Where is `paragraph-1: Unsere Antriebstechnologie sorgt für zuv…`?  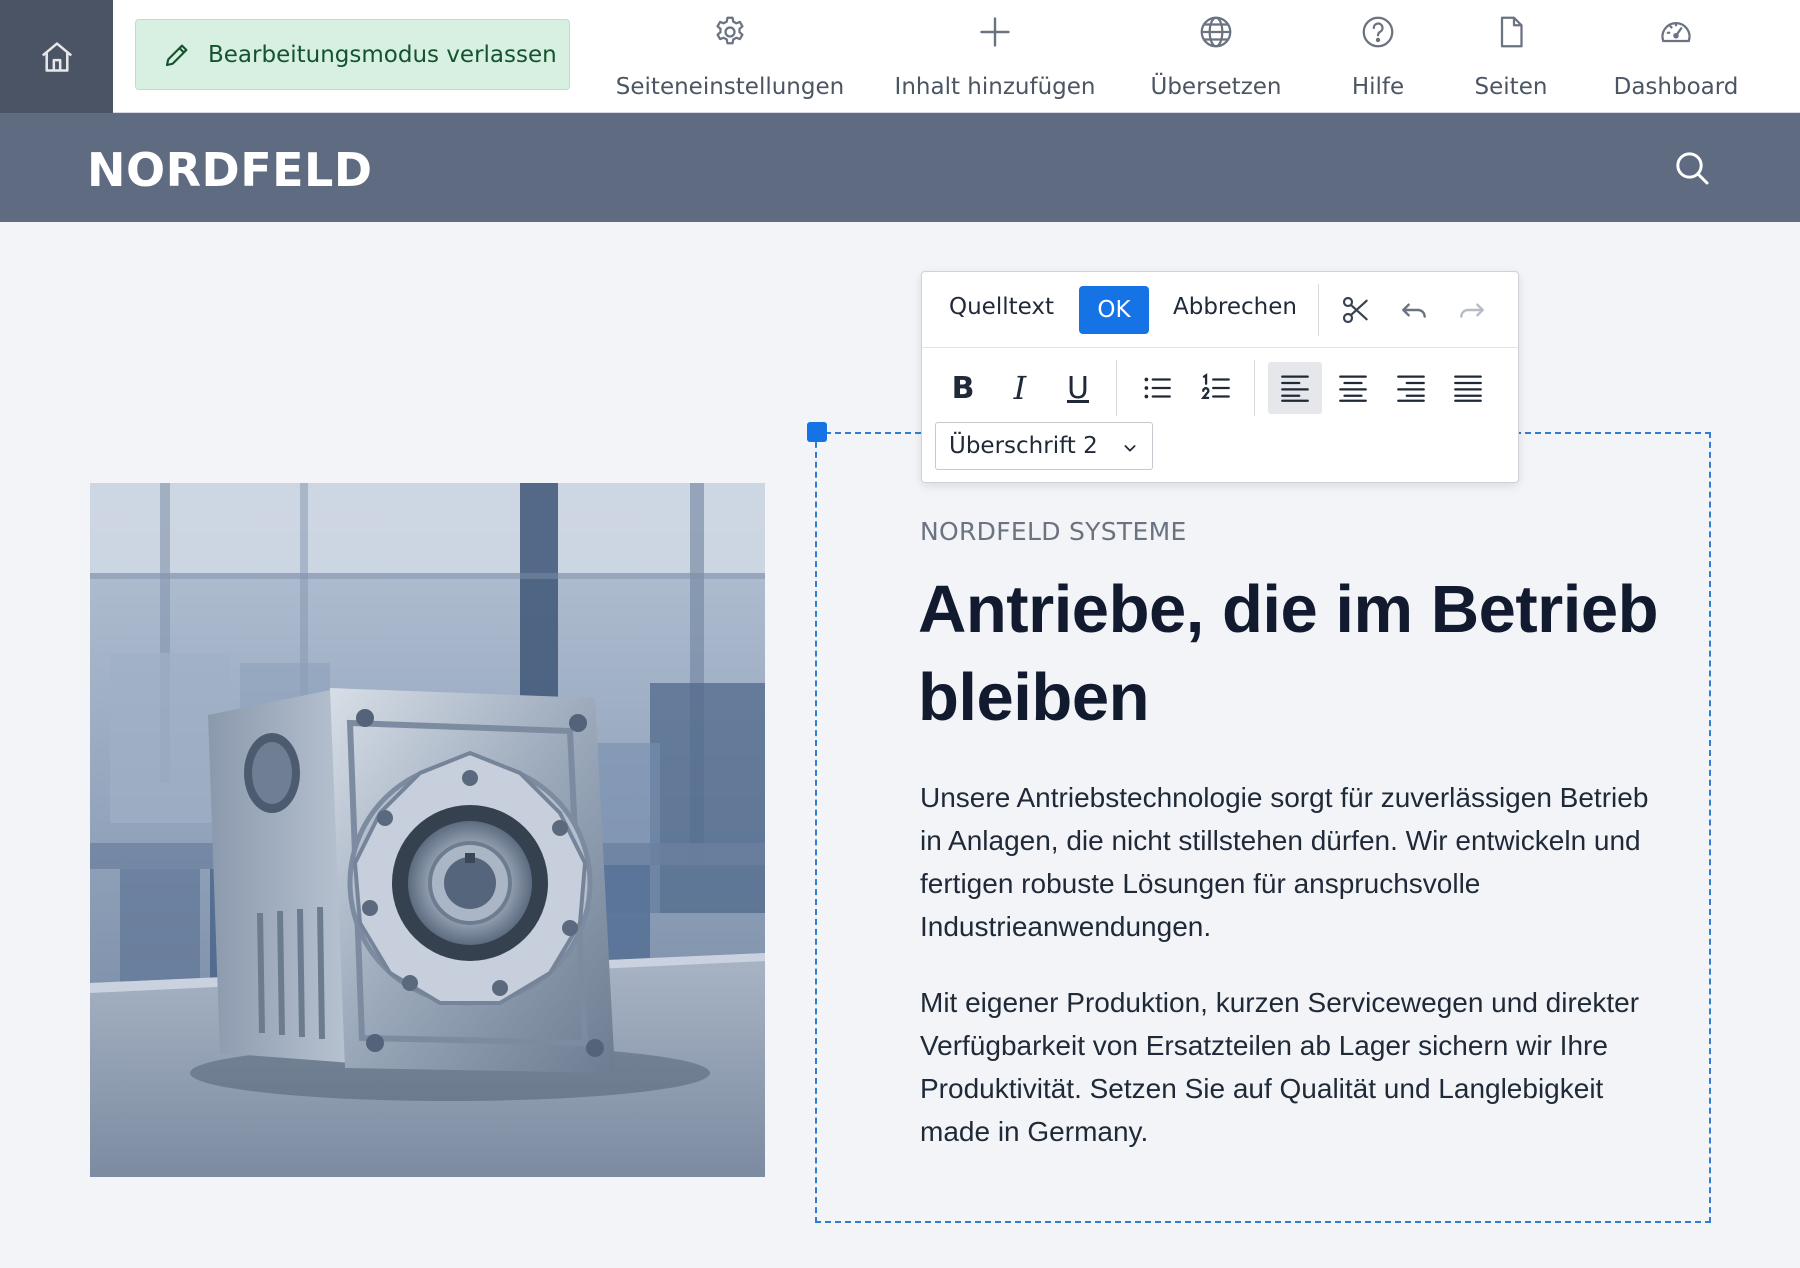 paragraph-1: Unsere Antriebstechnologie sorgt für zuv… is located at coordinates (1290, 862).